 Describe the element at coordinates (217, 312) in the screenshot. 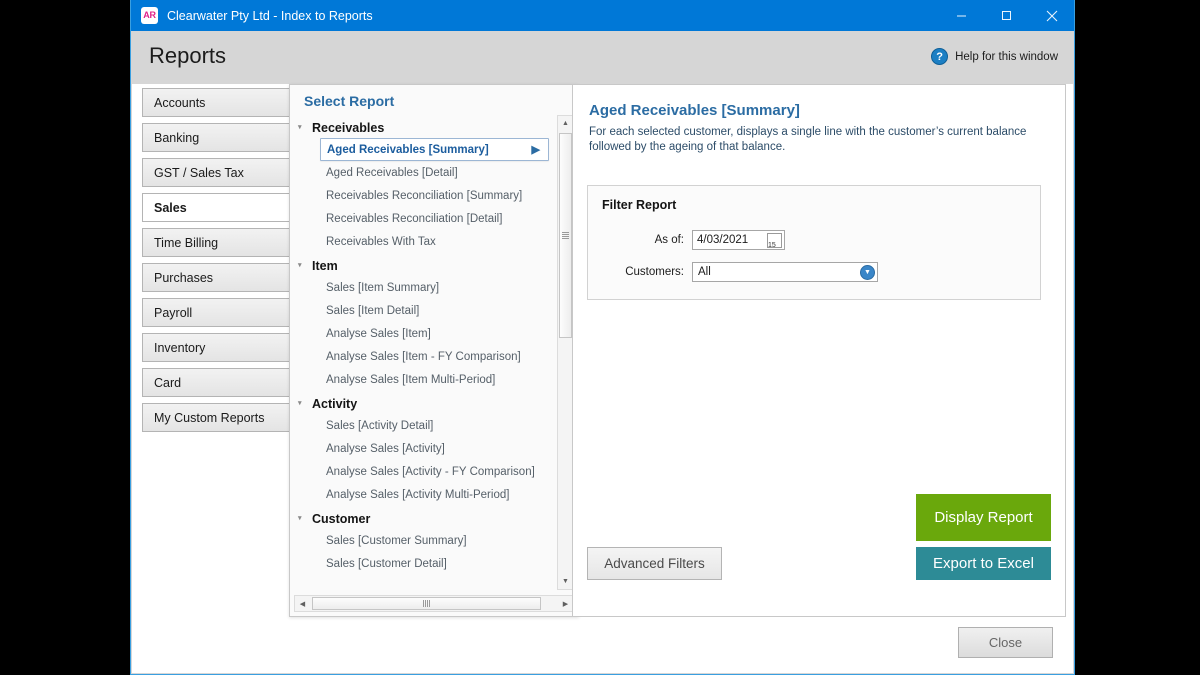

I see `sidebar-item-payroll: Payroll` at that location.